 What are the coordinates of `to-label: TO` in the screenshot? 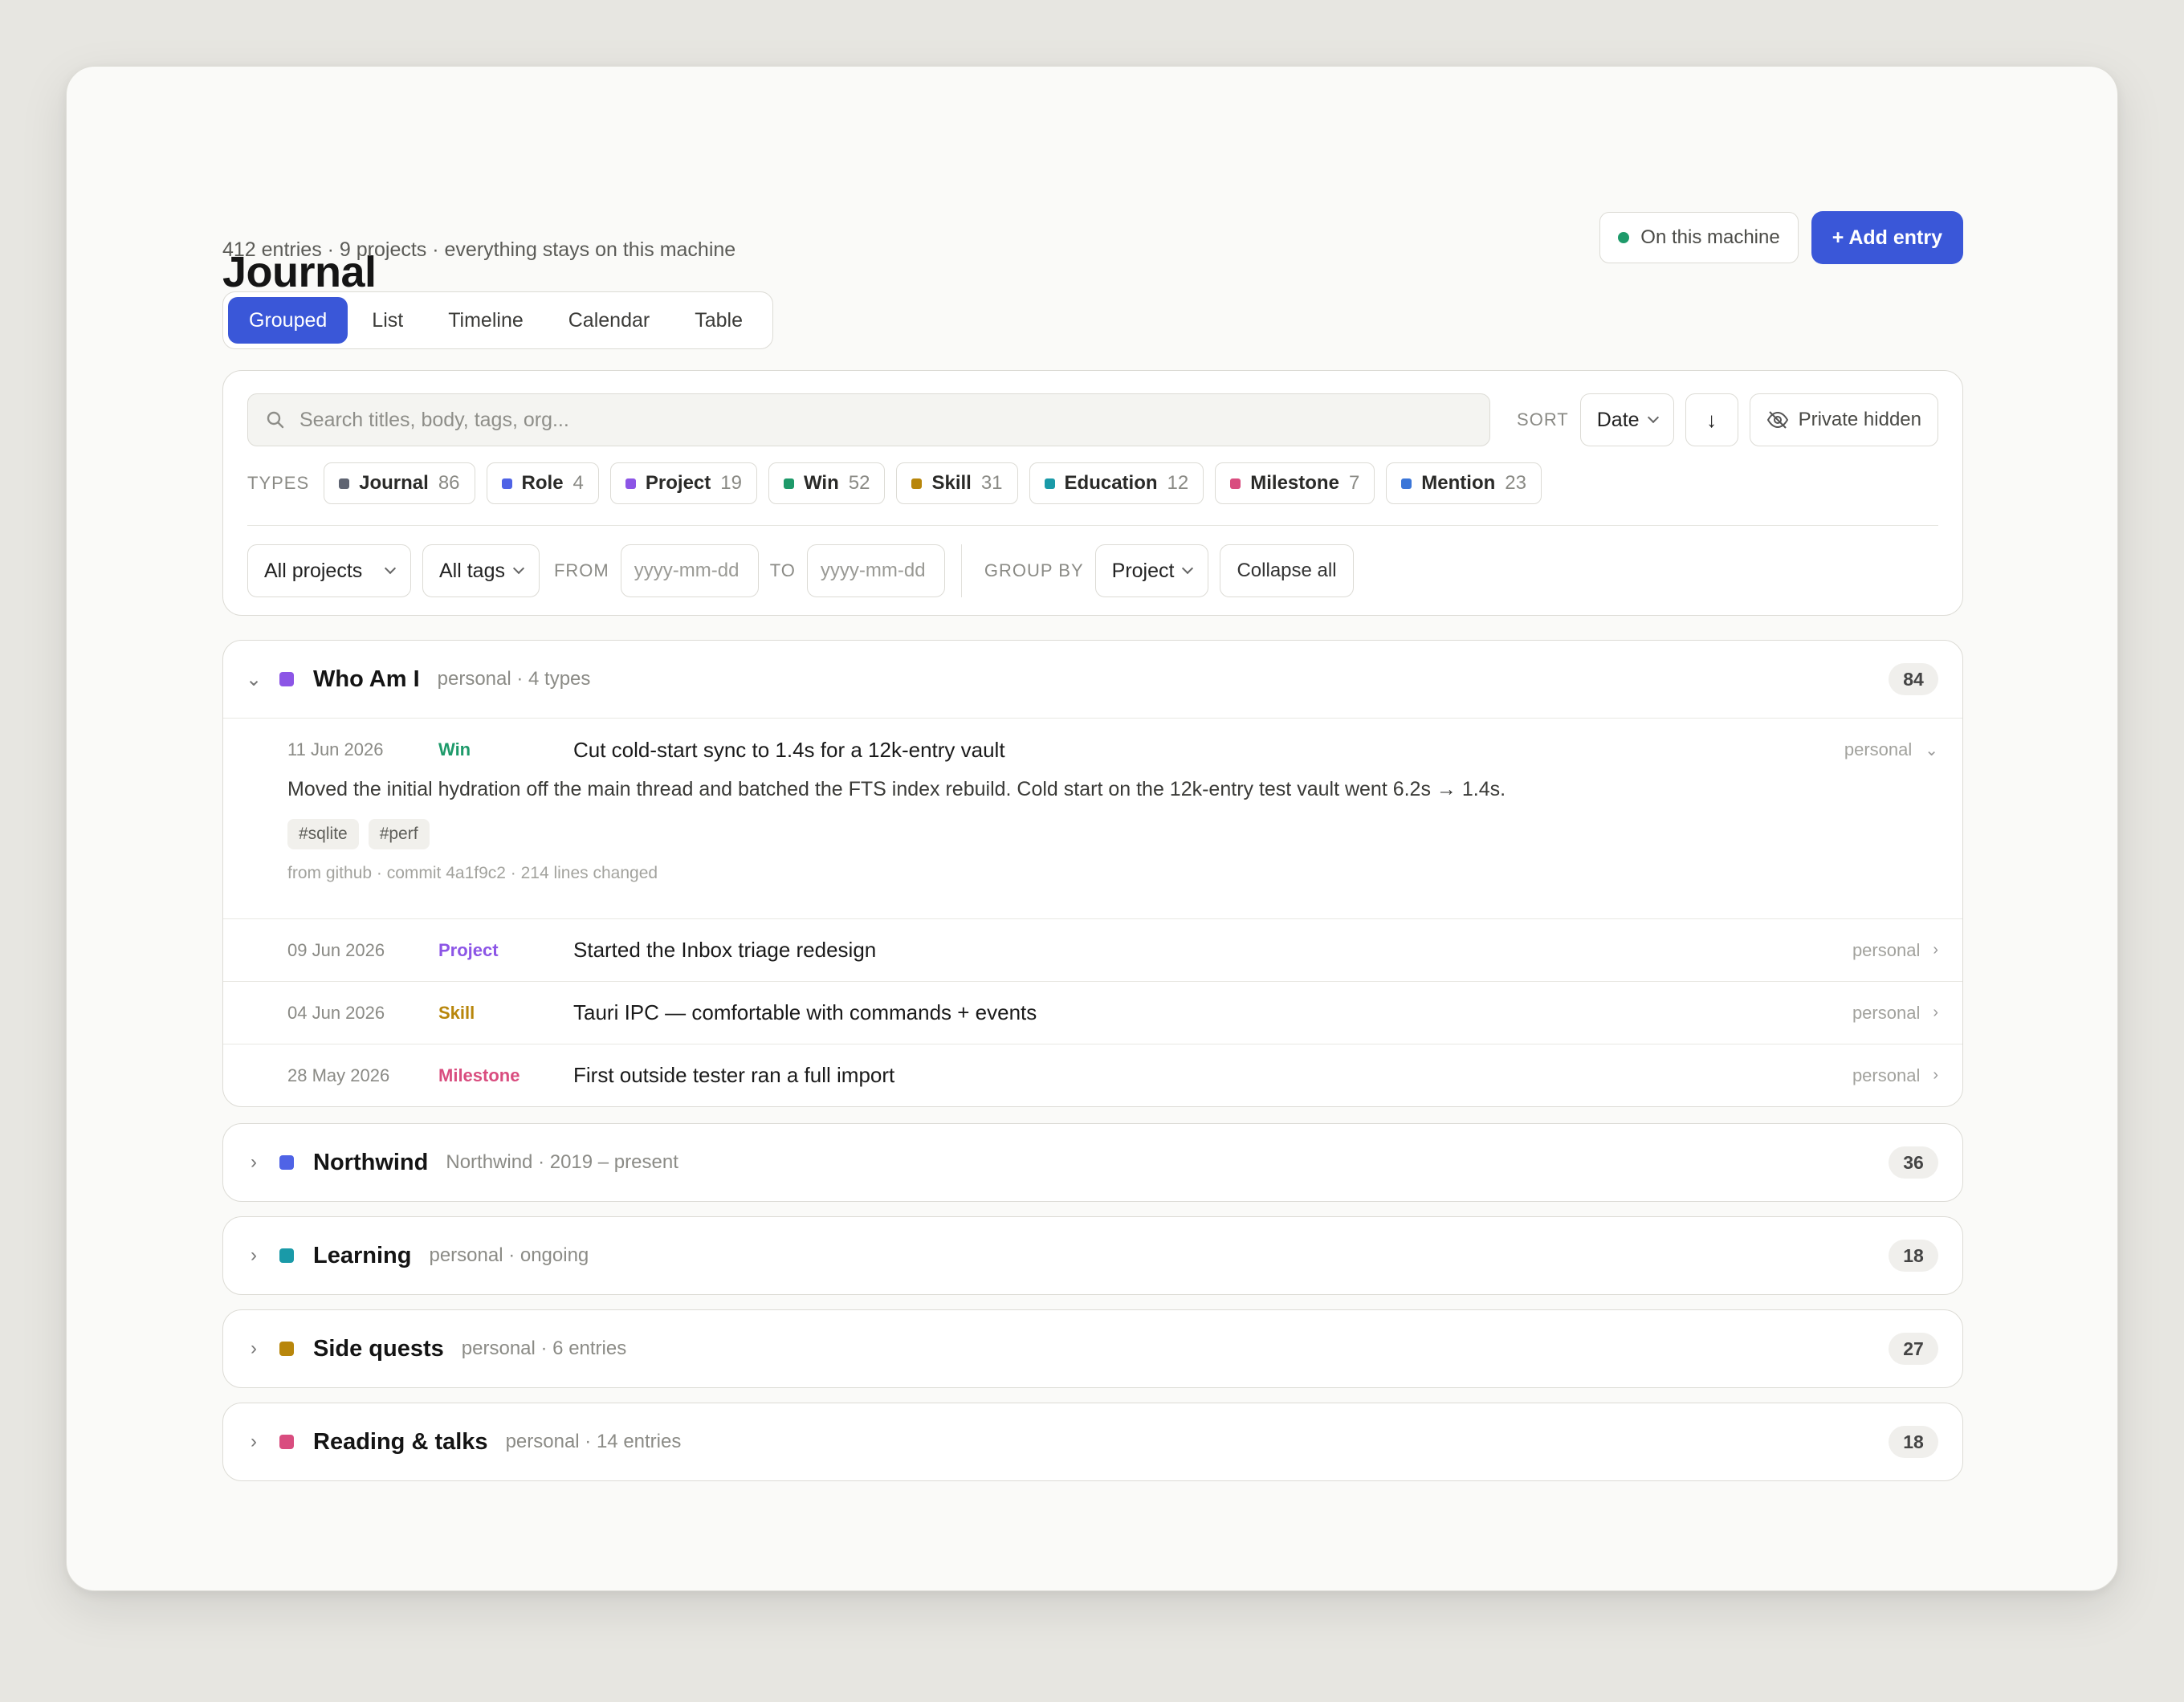 It's located at (783, 570).